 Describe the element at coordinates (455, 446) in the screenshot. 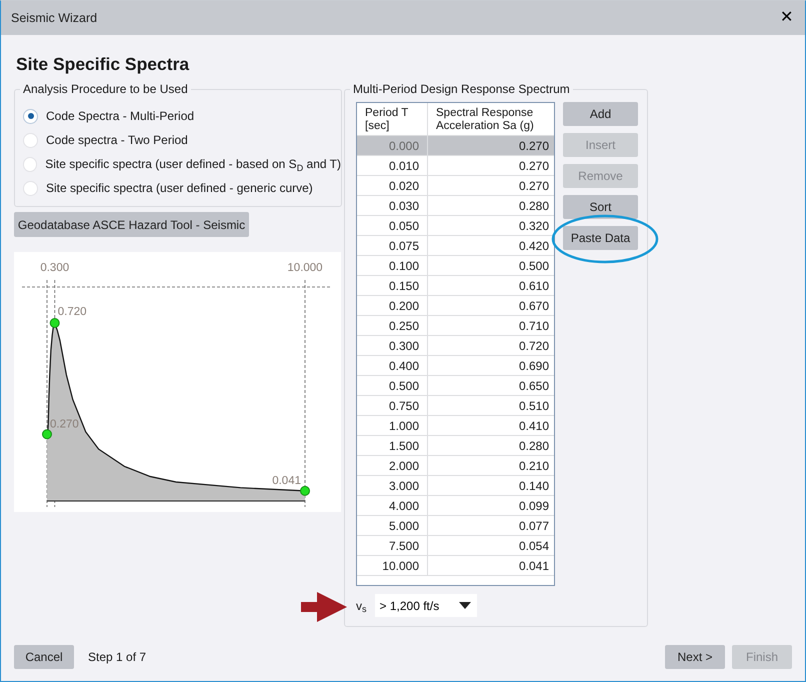

I see `table-row: 1.500 0.280` at that location.